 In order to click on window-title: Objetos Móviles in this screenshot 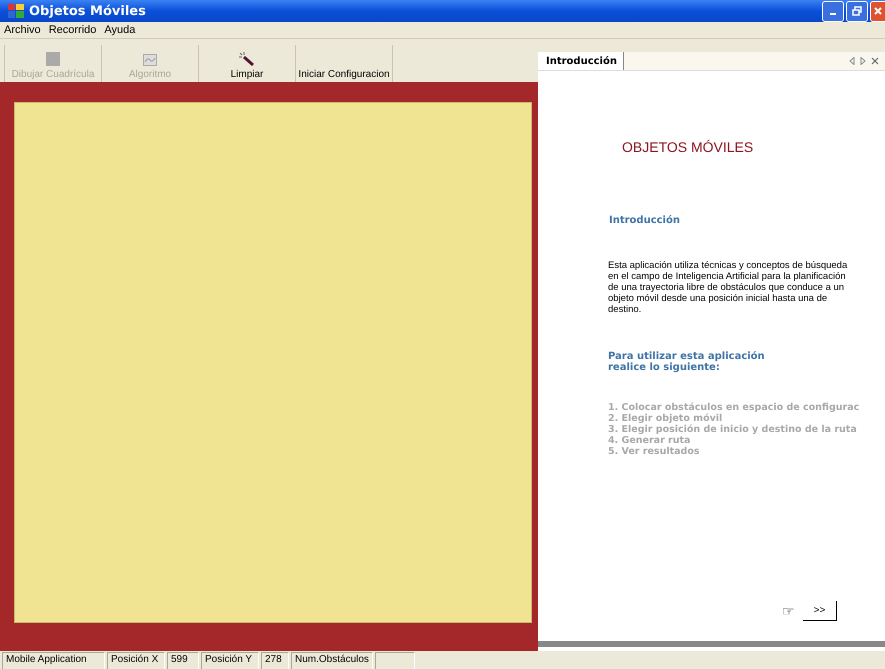, I will do `click(87, 11)`.